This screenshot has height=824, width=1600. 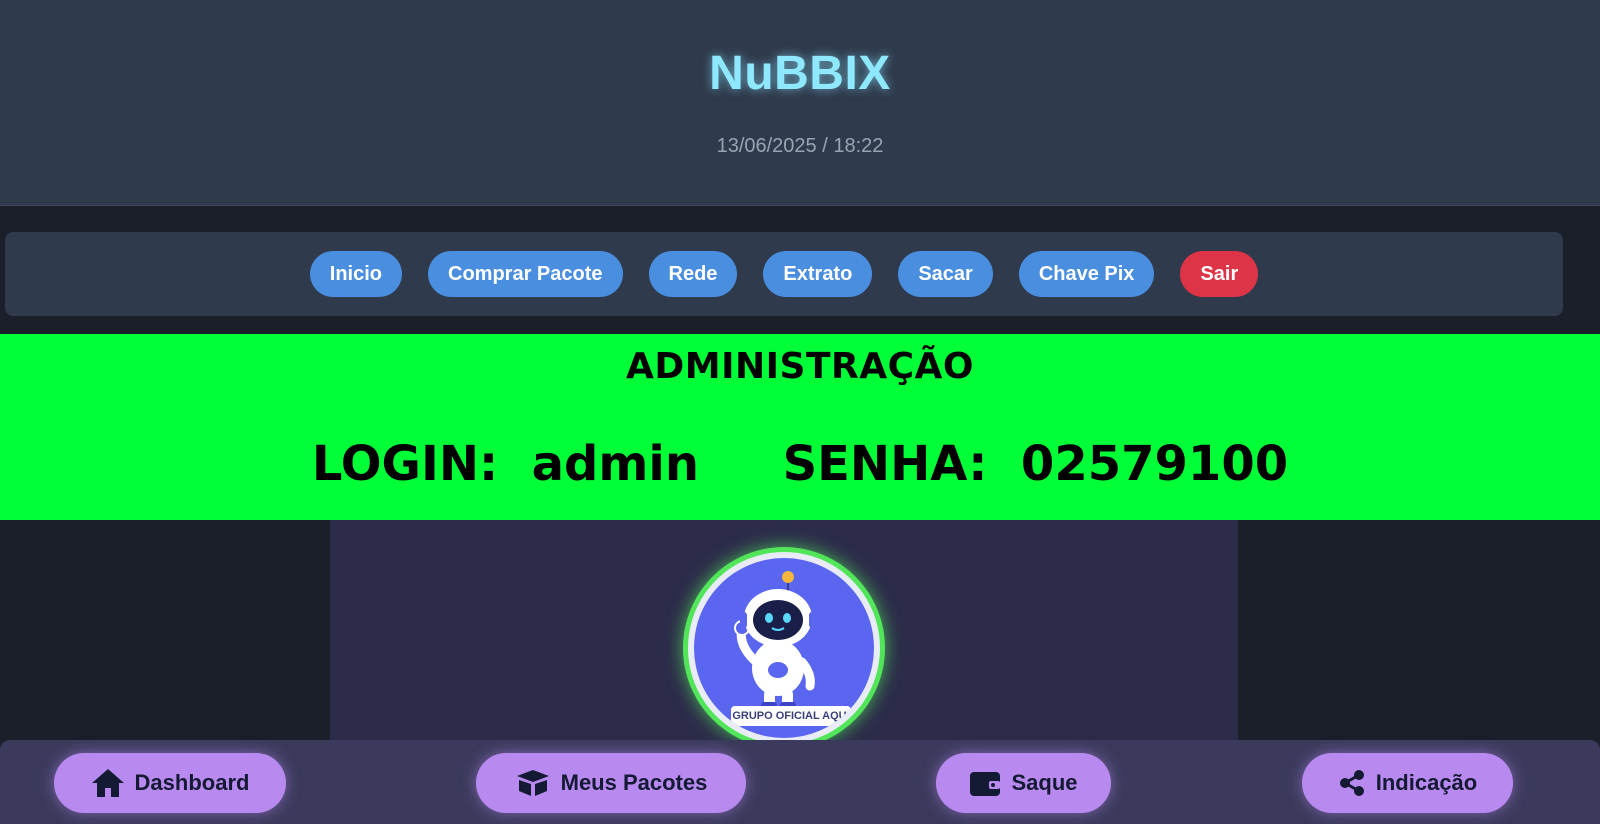 I want to click on wallet-icon, so click(x=985, y=784).